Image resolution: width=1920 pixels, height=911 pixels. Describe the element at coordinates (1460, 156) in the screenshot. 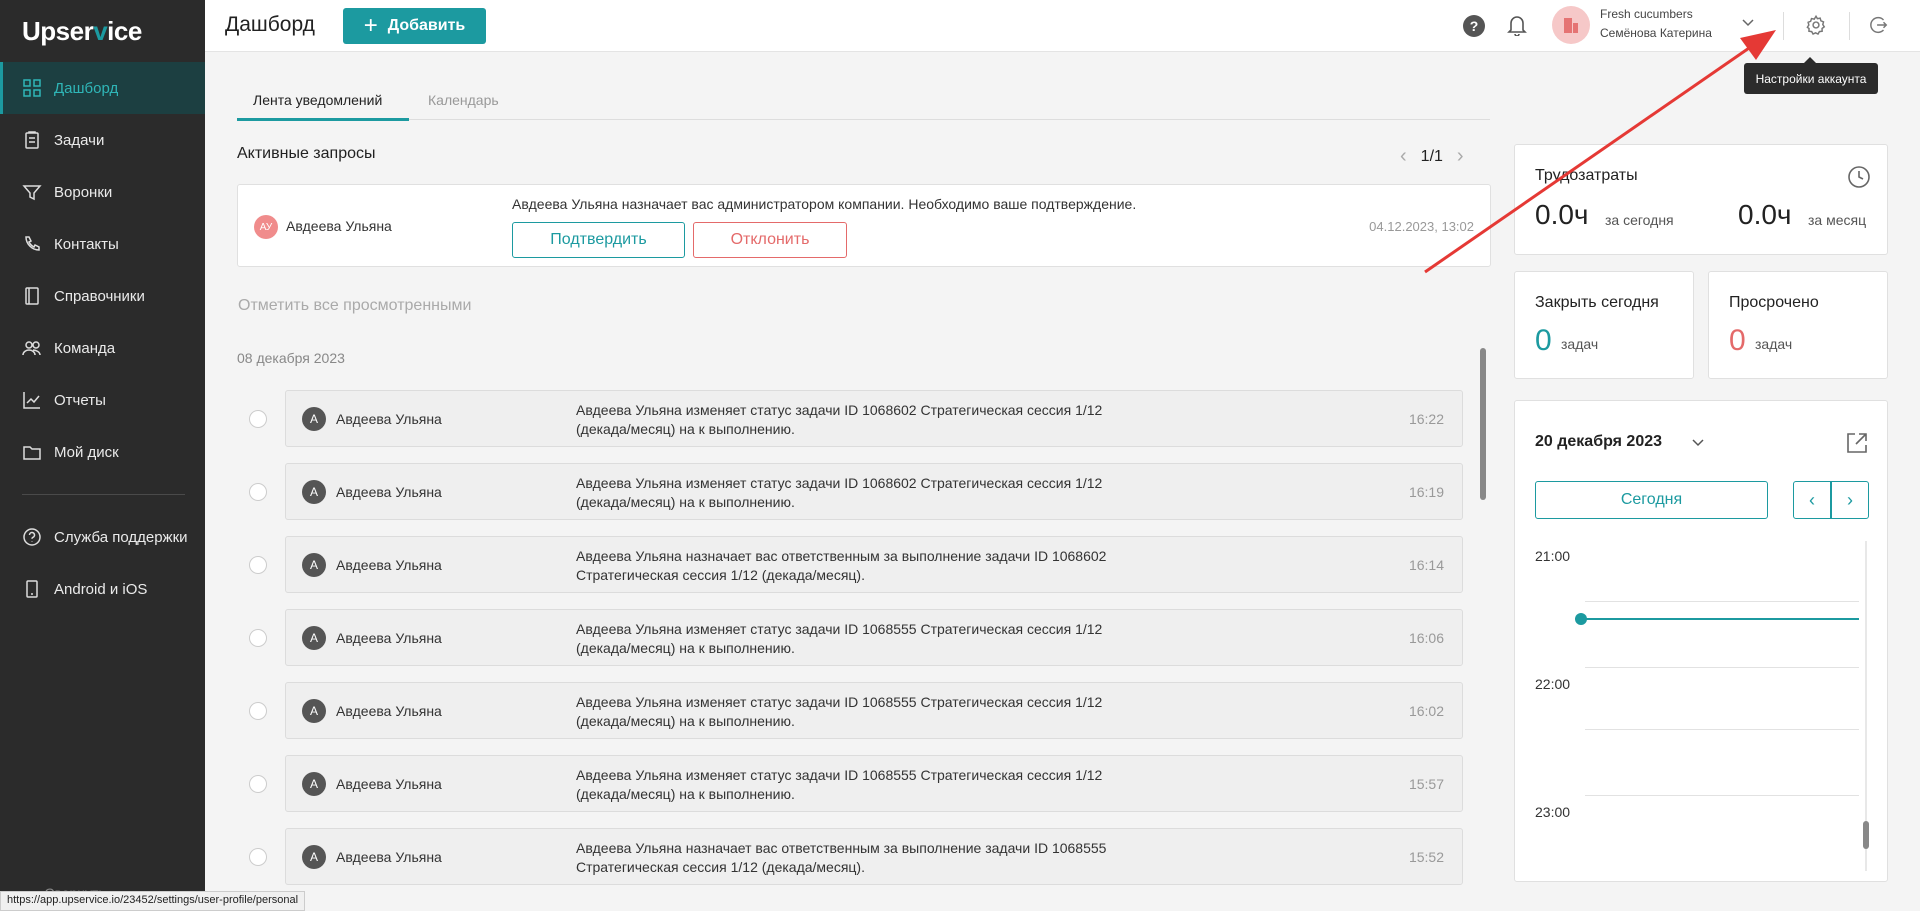

I see `chevron-right-icon: ›` at that location.